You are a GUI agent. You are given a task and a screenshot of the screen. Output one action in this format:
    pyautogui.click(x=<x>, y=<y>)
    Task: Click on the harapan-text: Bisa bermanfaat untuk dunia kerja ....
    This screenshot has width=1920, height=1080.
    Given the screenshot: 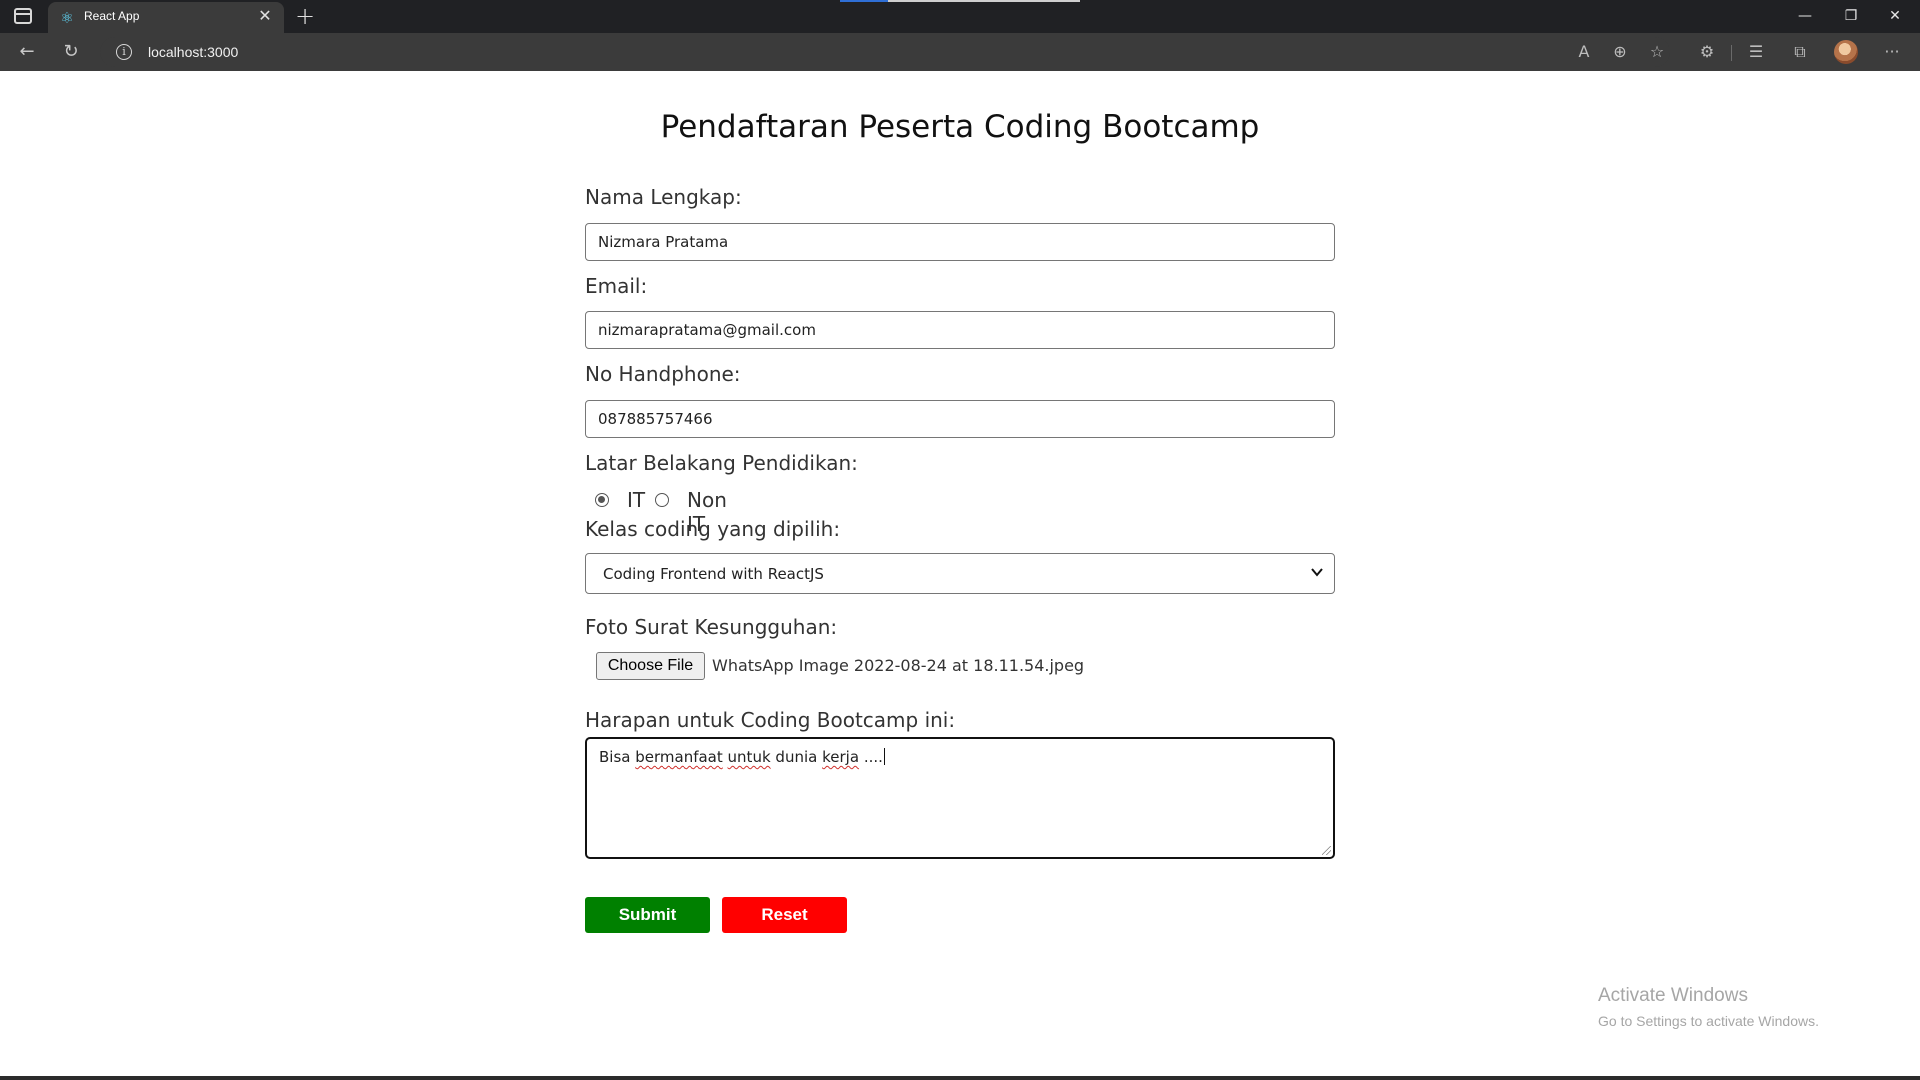 What is the action you would take?
    pyautogui.click(x=742, y=757)
    